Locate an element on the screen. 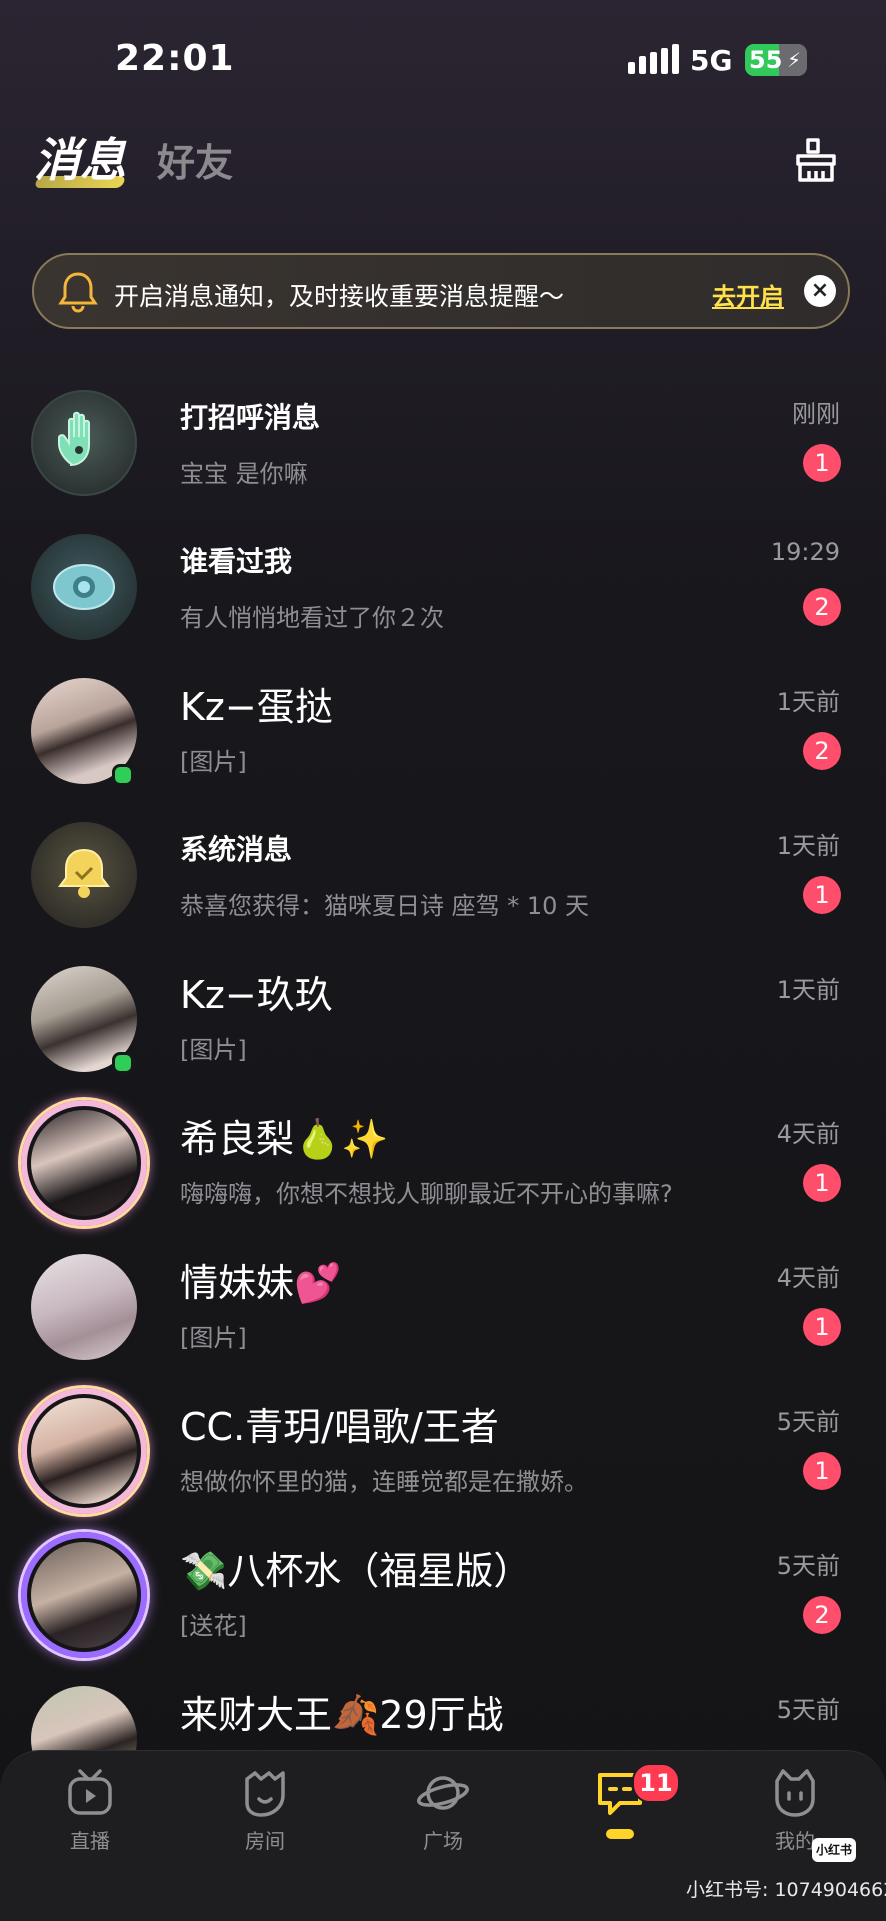 Image resolution: width=886 pixels, height=1921 pixels. list-item: 打招呼消息 宝宝 是你嘛 刚刚 1 is located at coordinates (443, 442).